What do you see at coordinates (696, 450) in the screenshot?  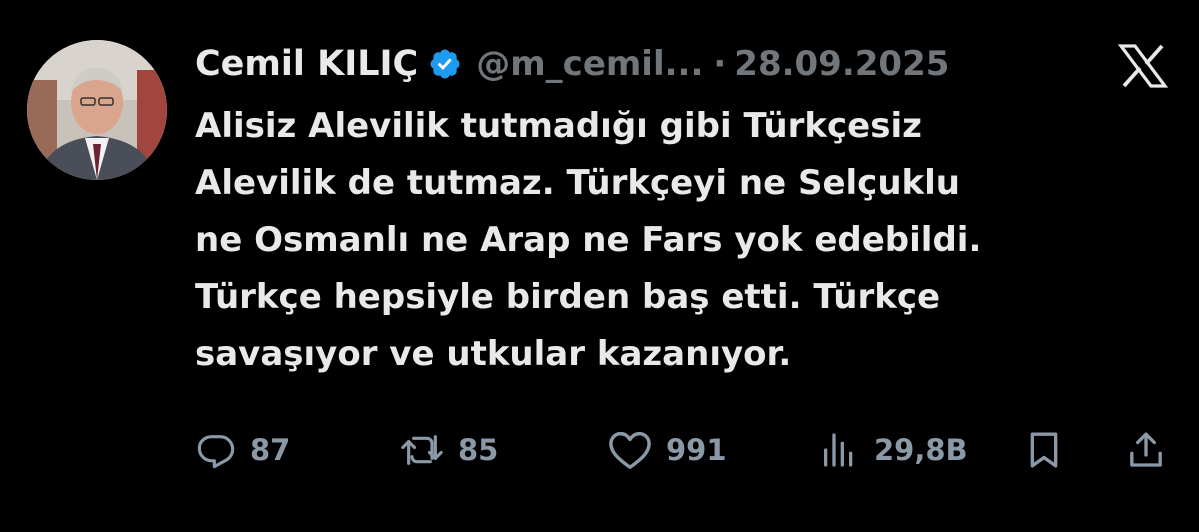 I see `like-count: 991` at bounding box center [696, 450].